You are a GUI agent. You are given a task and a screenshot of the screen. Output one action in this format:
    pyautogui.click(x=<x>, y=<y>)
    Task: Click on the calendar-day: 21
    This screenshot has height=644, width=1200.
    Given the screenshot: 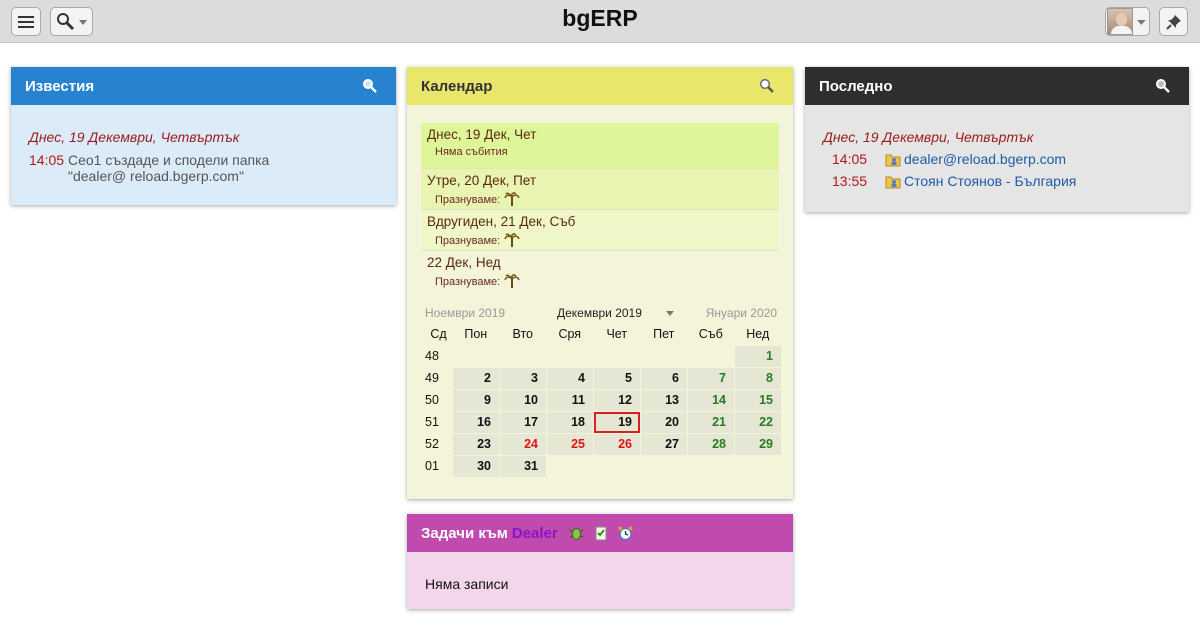 What is the action you would take?
    pyautogui.click(x=710, y=422)
    